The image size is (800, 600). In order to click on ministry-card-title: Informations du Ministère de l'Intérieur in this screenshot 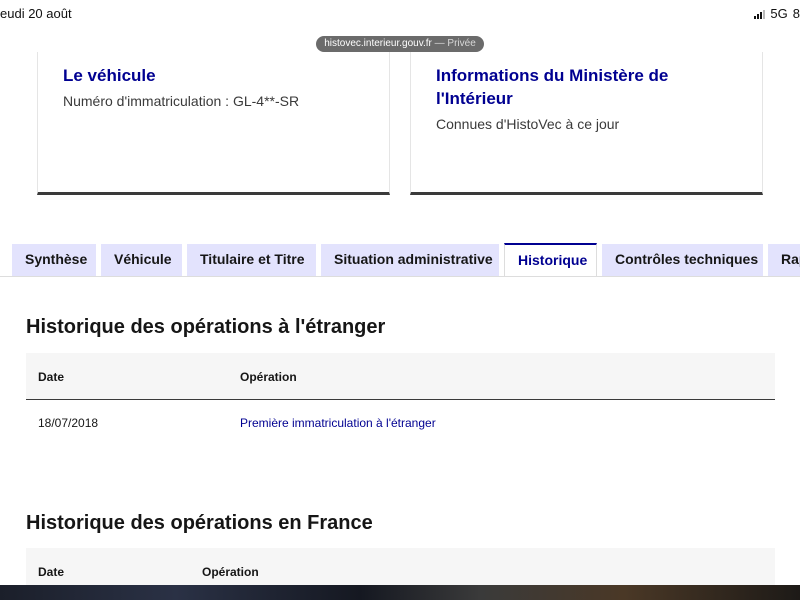, I will do `click(552, 87)`.